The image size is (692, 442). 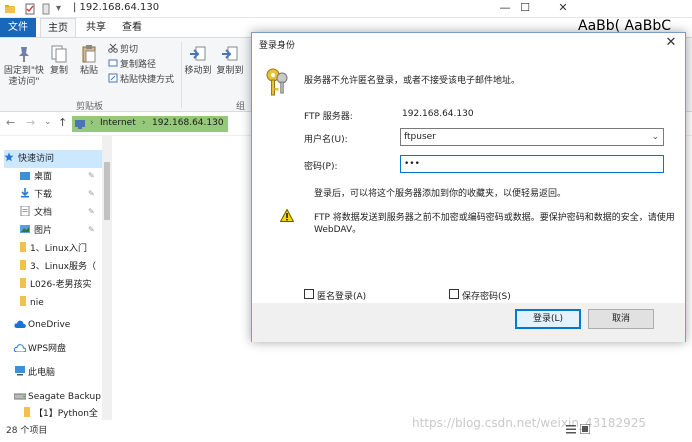 What do you see at coordinates (321, 167) in the screenshot?
I see `password-label: 密码(P):` at bounding box center [321, 167].